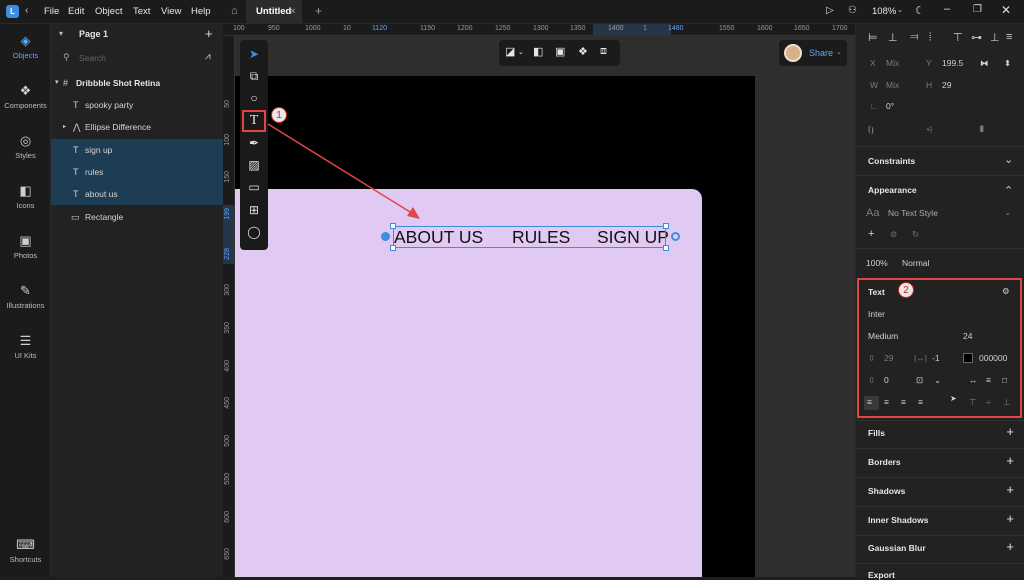  I want to click on blend-mode-select: Normal, so click(915, 263).